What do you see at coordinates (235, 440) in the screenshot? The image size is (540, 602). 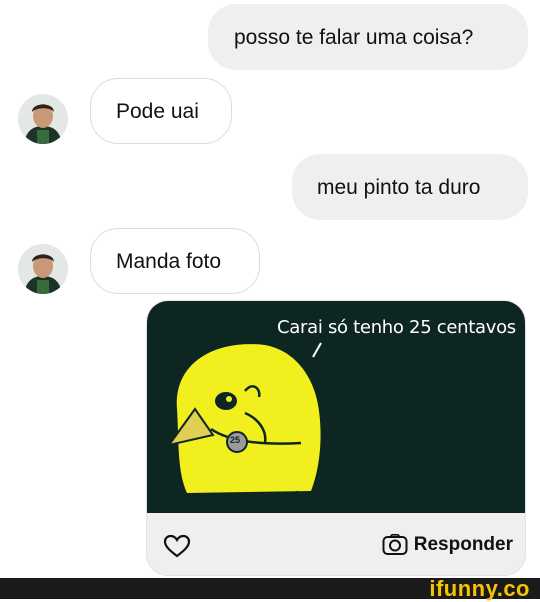 I see `coin-label: 25` at bounding box center [235, 440].